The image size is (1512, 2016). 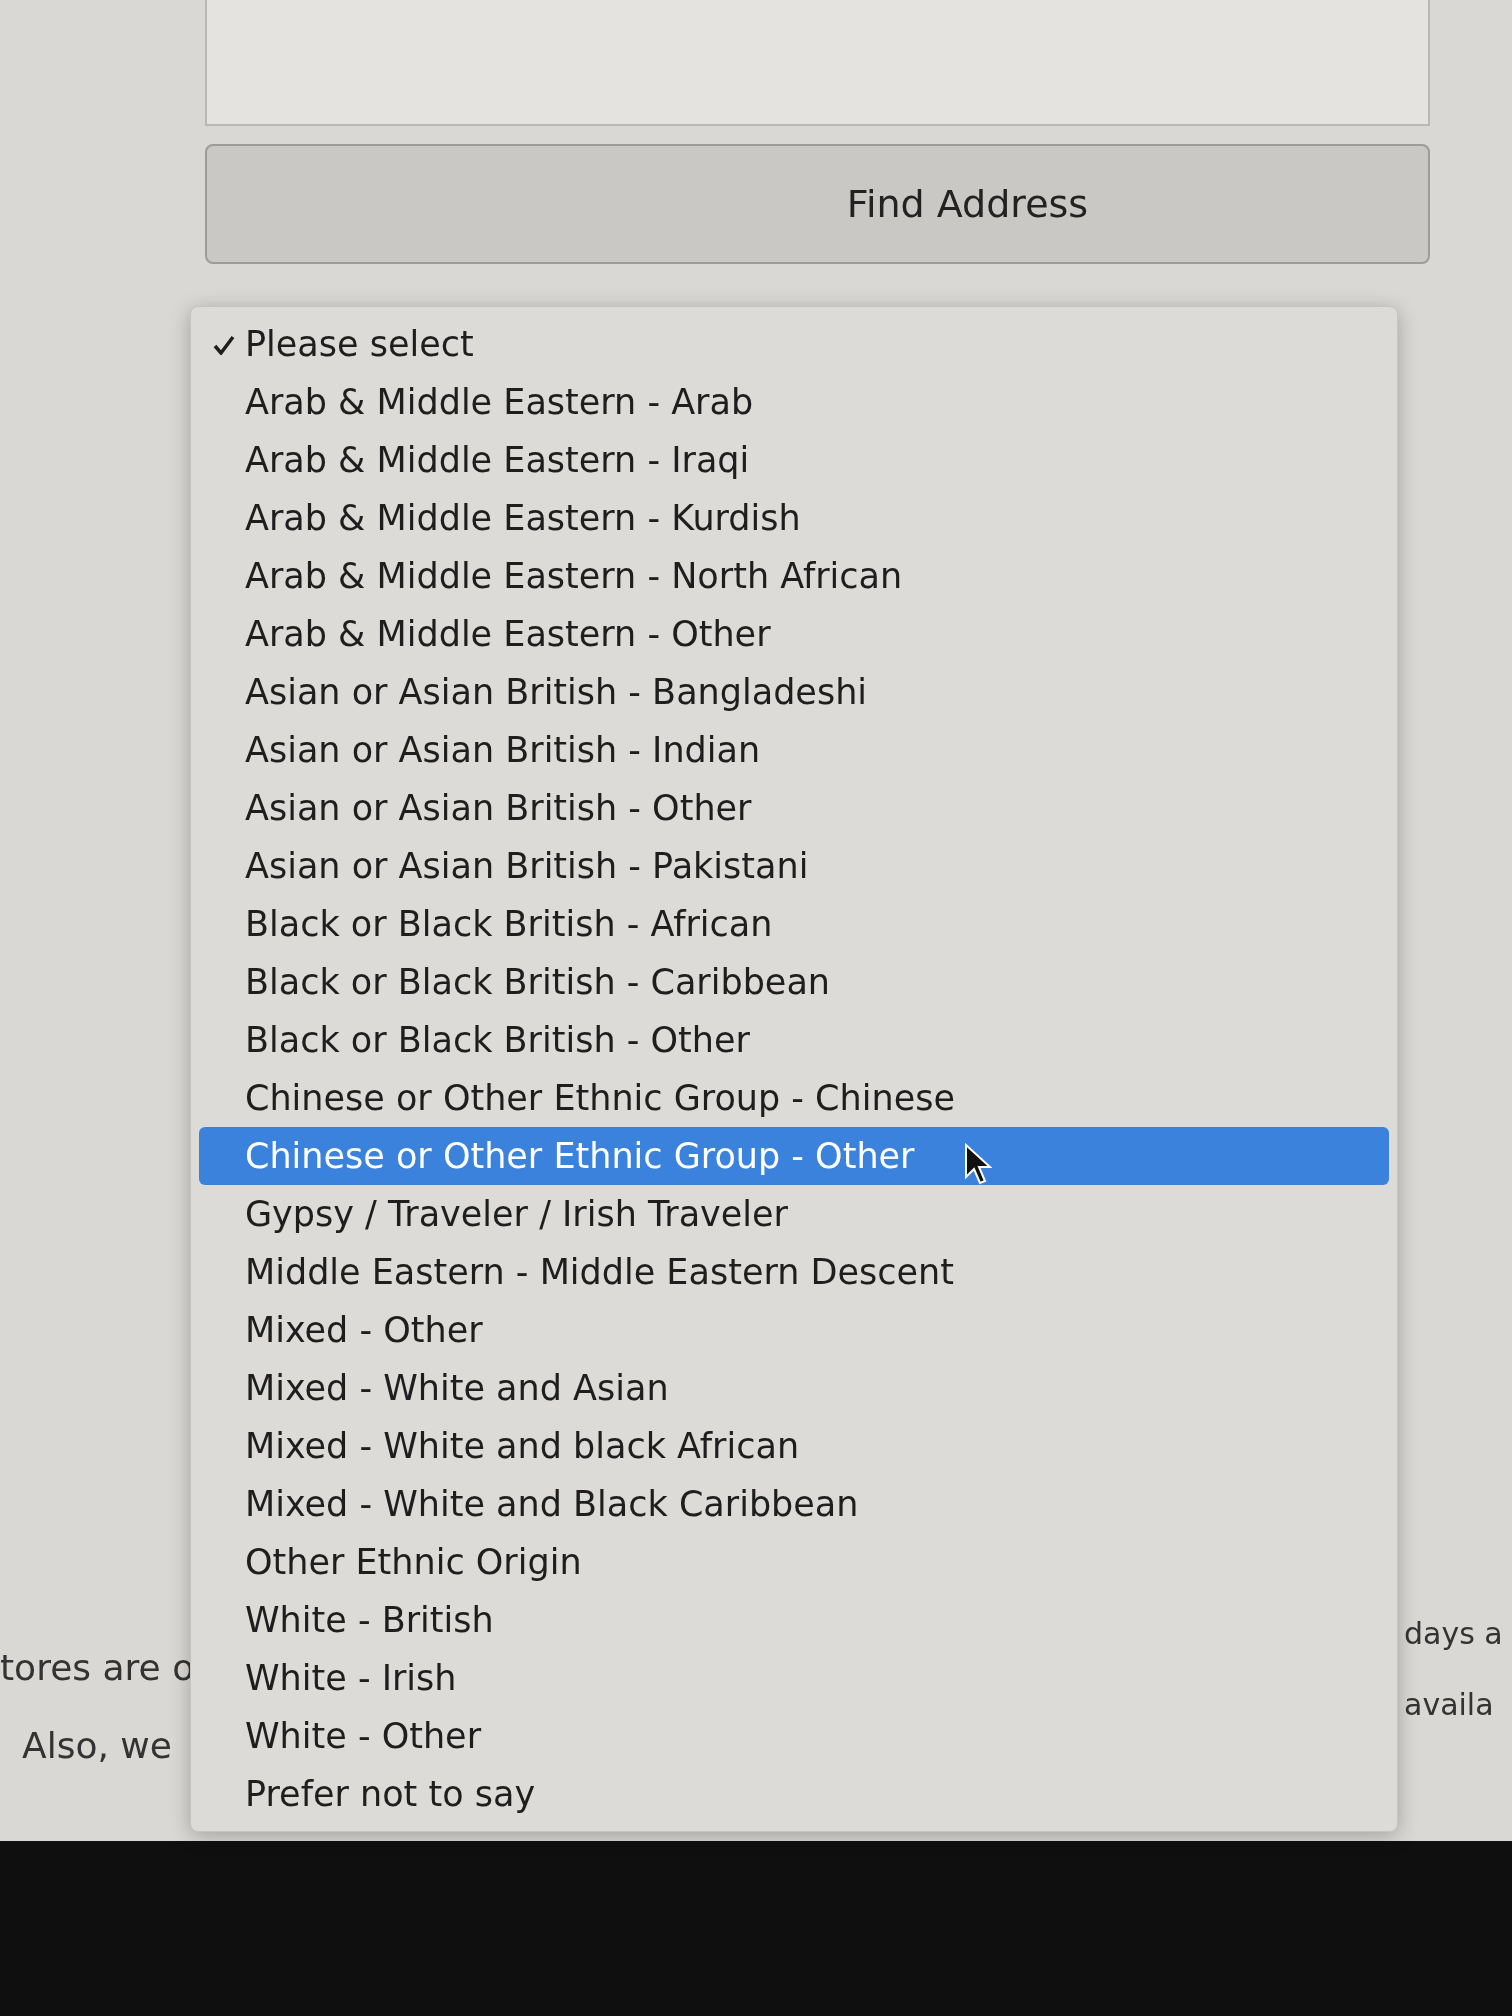 I want to click on dropdown-option: White - British, so click(x=794, y=1620).